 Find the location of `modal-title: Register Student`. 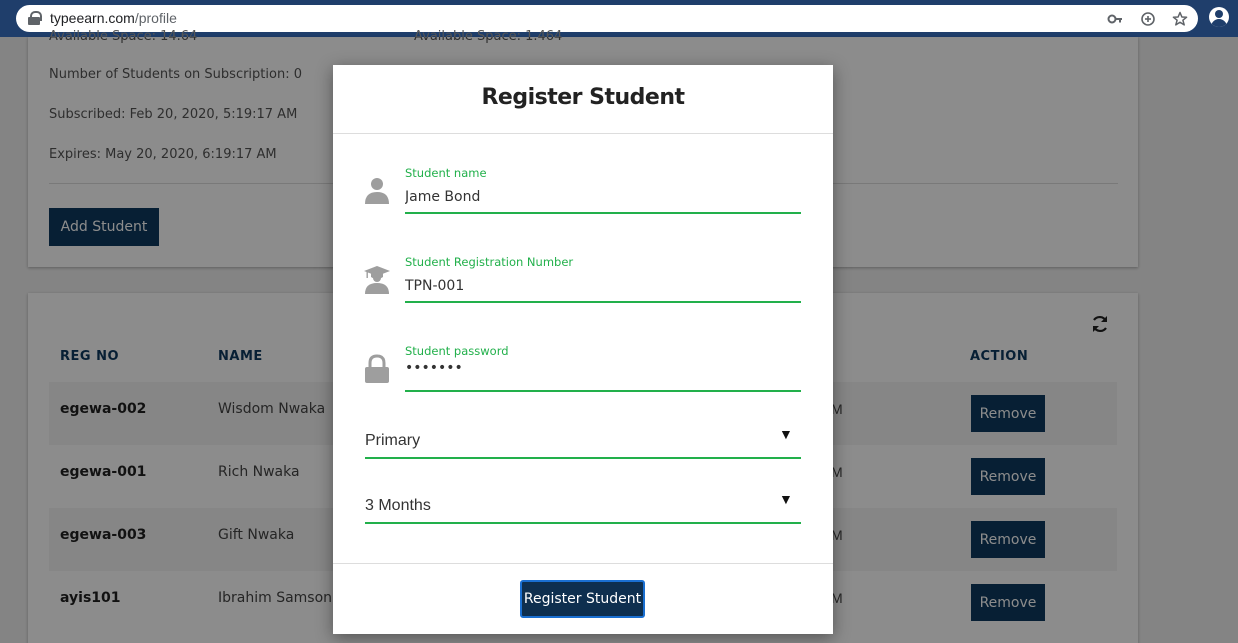

modal-title: Register Student is located at coordinates (583, 97).